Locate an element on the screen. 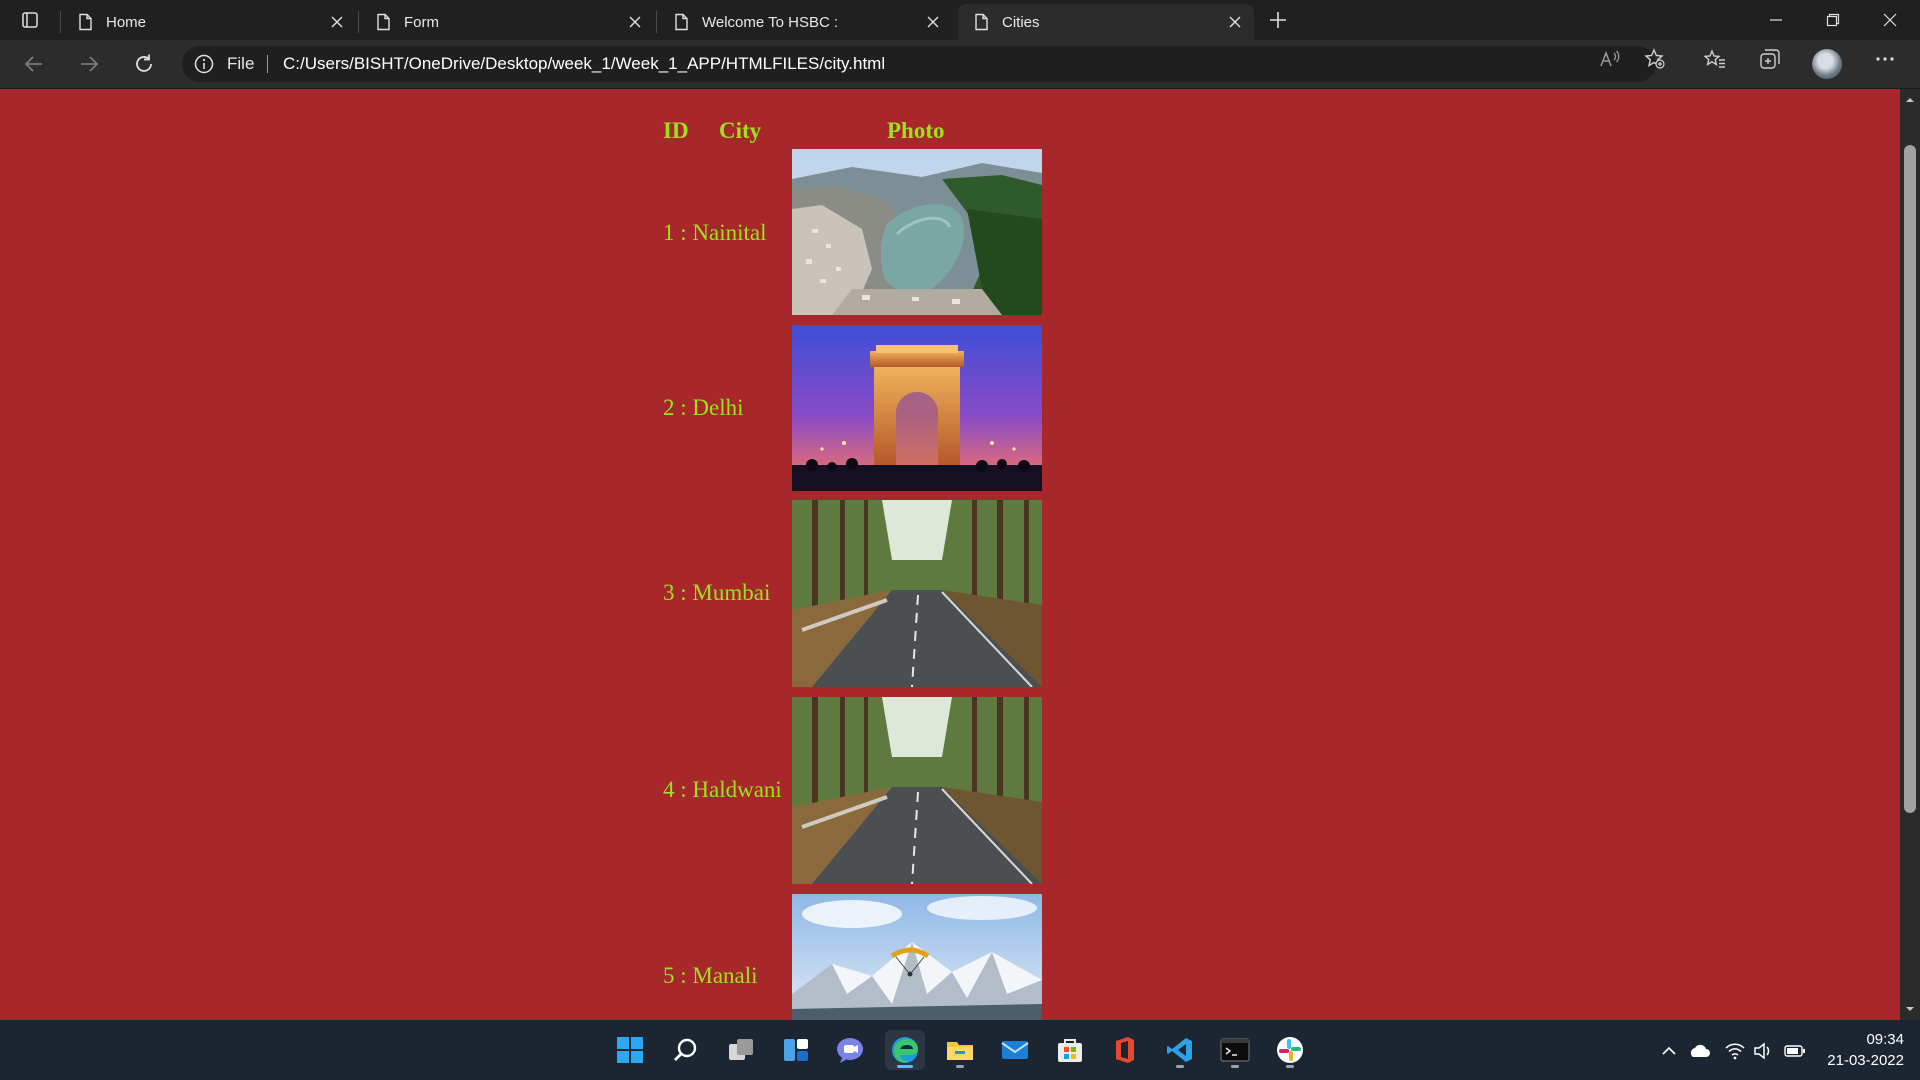 The width and height of the screenshot is (1920, 1080). add-favorite-button is located at coordinates (1655, 59).